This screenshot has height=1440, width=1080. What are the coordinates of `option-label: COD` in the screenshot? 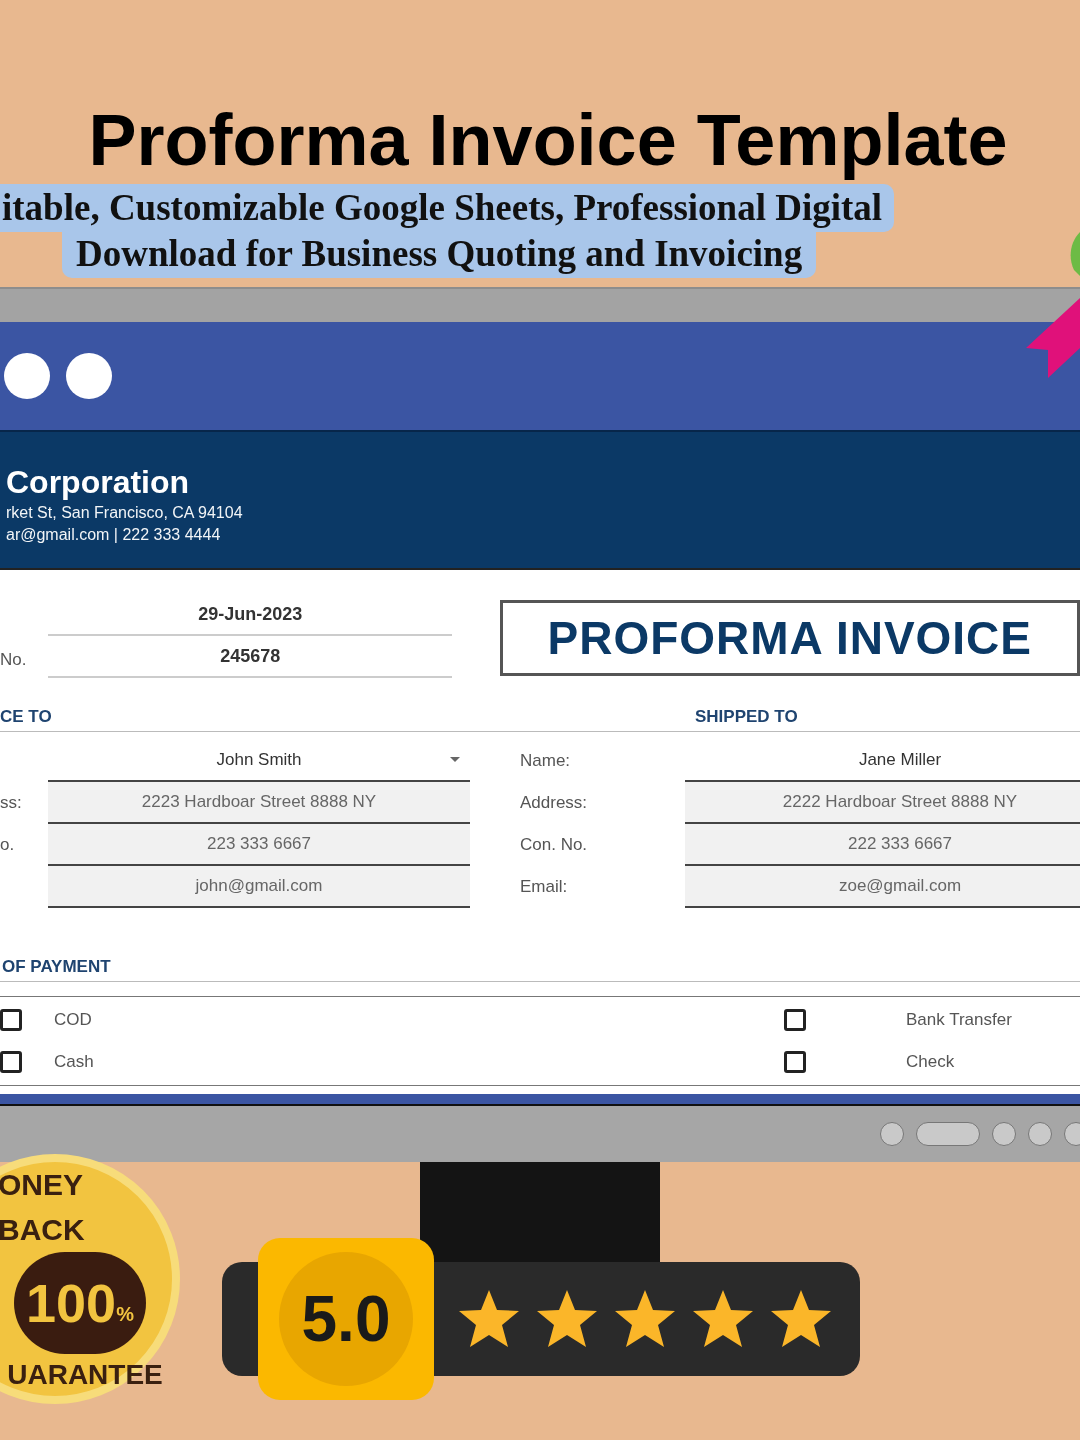 It's located at (73, 1020).